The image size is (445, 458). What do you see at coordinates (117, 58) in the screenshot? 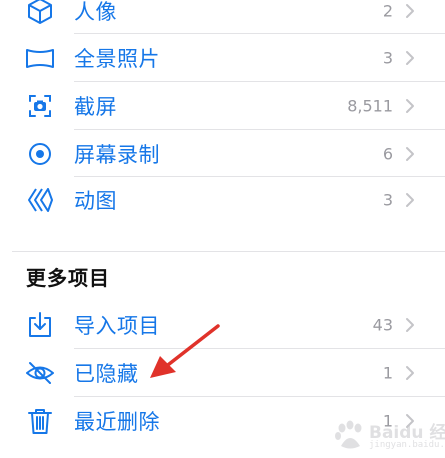
I see `album-row-label: 全景照片` at bounding box center [117, 58].